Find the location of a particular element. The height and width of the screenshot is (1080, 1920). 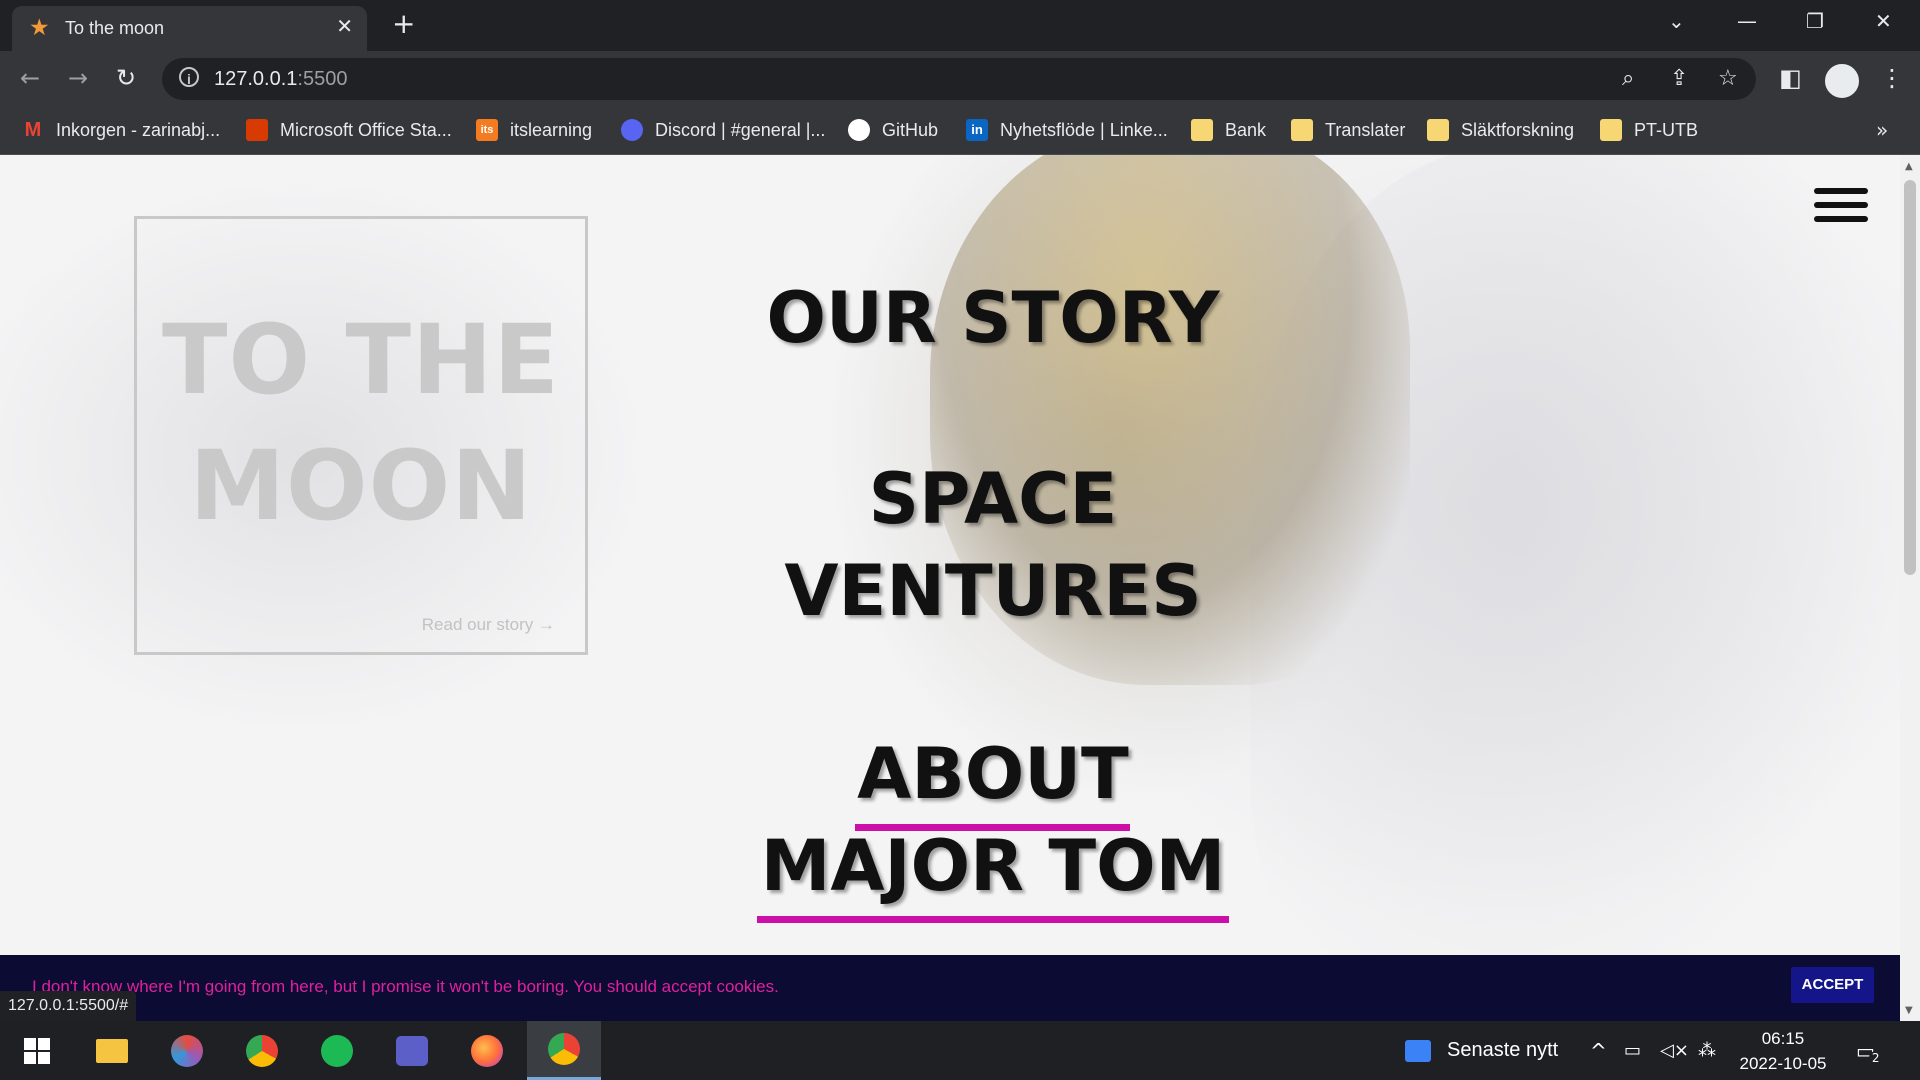

start-button is located at coordinates (37, 1050).